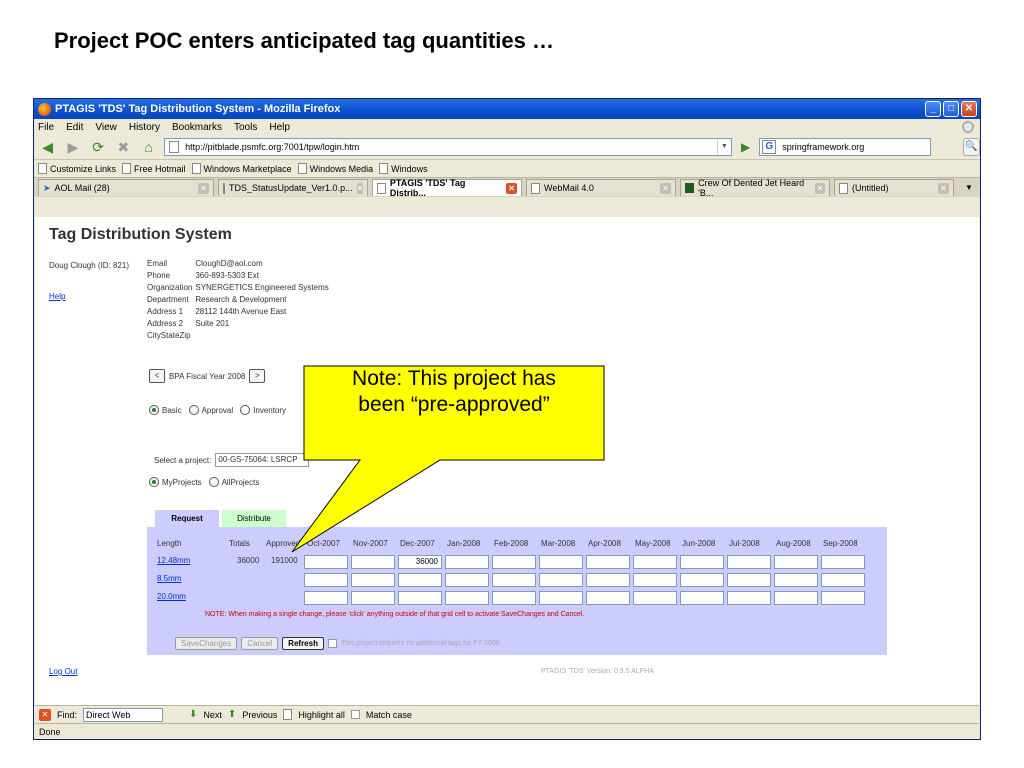 This screenshot has height=768, width=1024. What do you see at coordinates (420, 562) in the screenshot?
I see `grid-cell-input: 36000` at bounding box center [420, 562].